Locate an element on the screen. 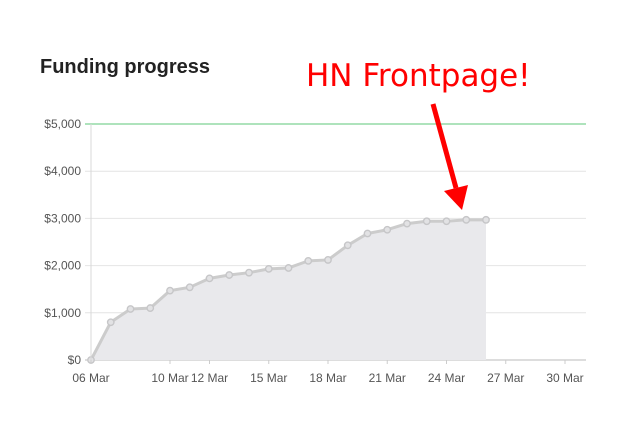  x-tick-label: 27 Mar is located at coordinates (505, 378).